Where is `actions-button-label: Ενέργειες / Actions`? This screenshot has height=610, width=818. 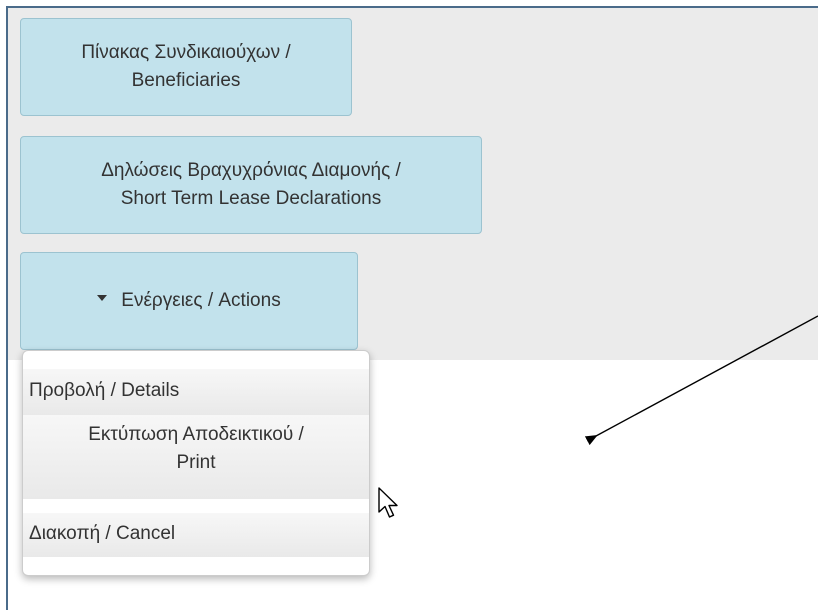
actions-button-label: Ενέργειες / Actions is located at coordinates (201, 300).